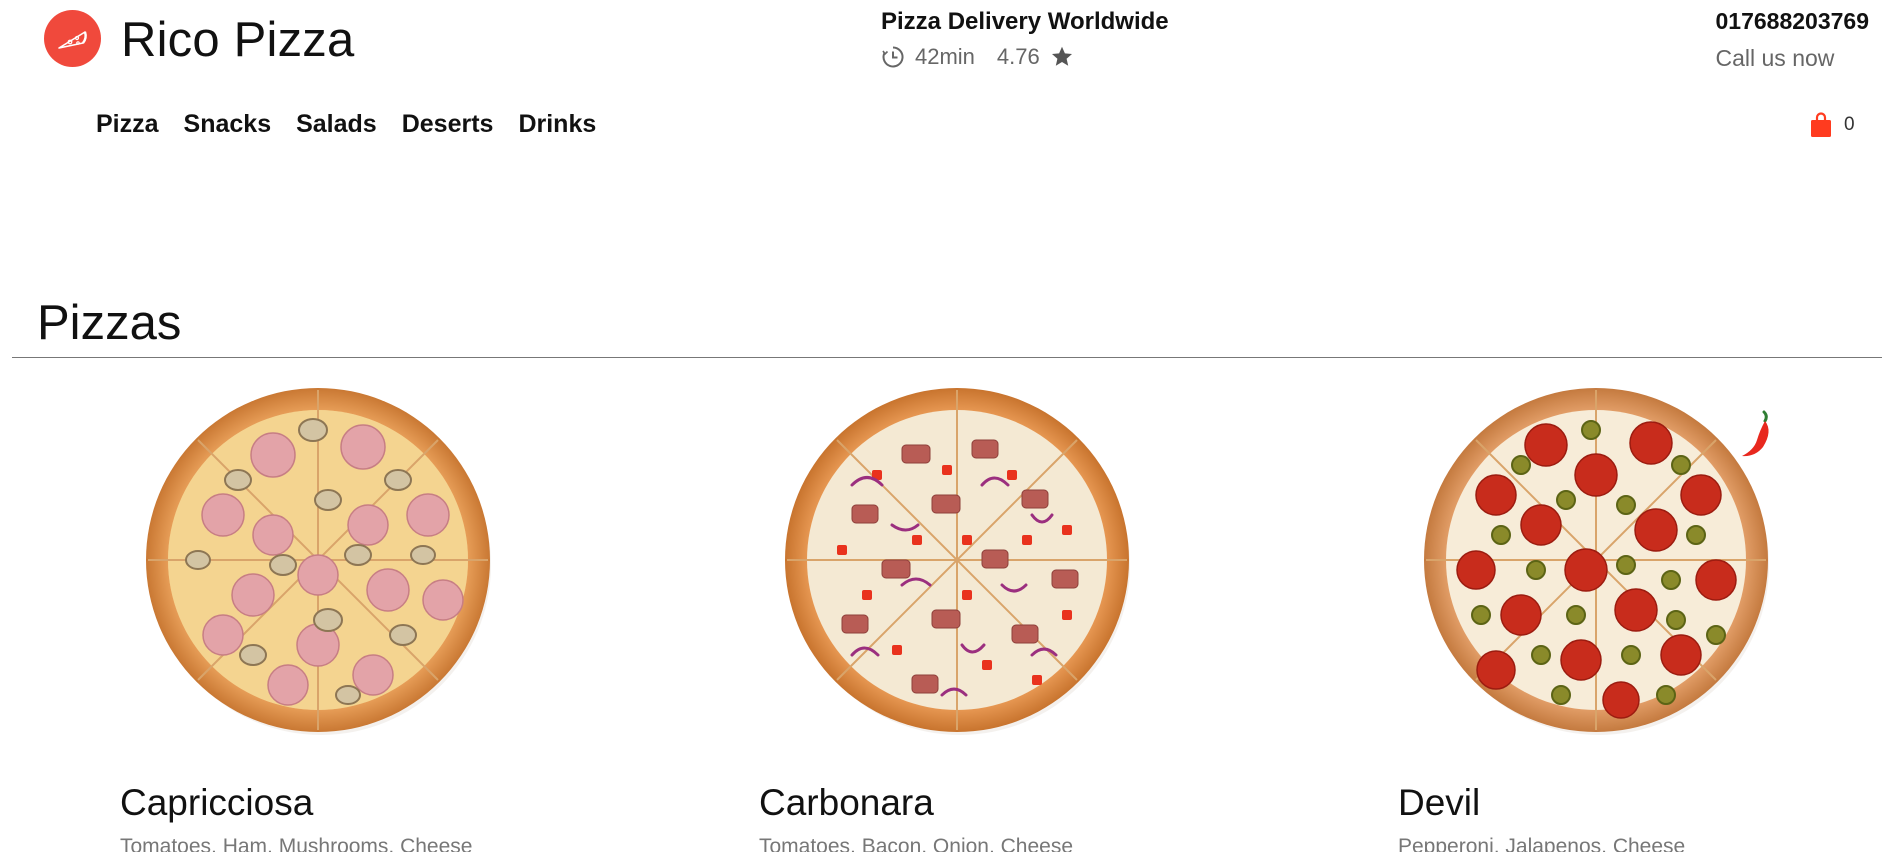 Image resolution: width=1893 pixels, height=852 pixels. I want to click on product-name: Capricciosa, so click(216, 803).